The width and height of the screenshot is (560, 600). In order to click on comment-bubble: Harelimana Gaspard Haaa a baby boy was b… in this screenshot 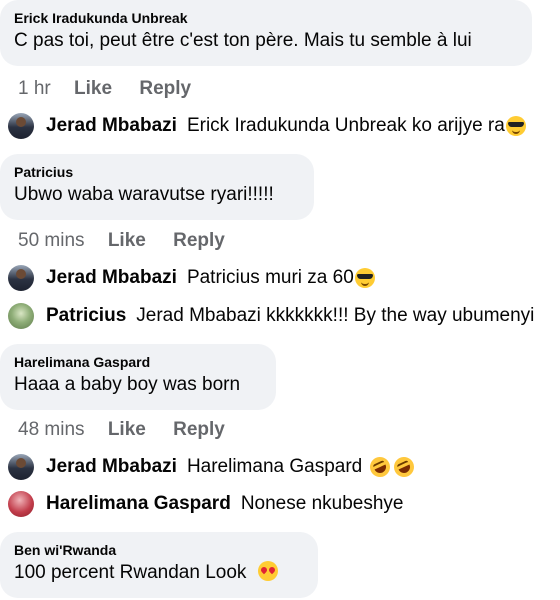, I will do `click(138, 377)`.